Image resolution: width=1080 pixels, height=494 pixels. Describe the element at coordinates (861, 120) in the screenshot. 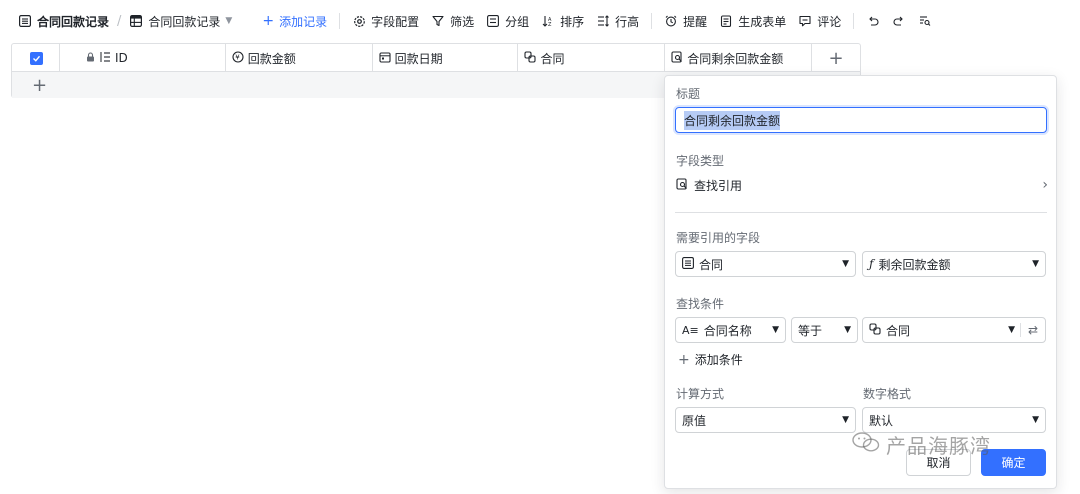

I see `title-input: 合同剩余回款金额` at that location.